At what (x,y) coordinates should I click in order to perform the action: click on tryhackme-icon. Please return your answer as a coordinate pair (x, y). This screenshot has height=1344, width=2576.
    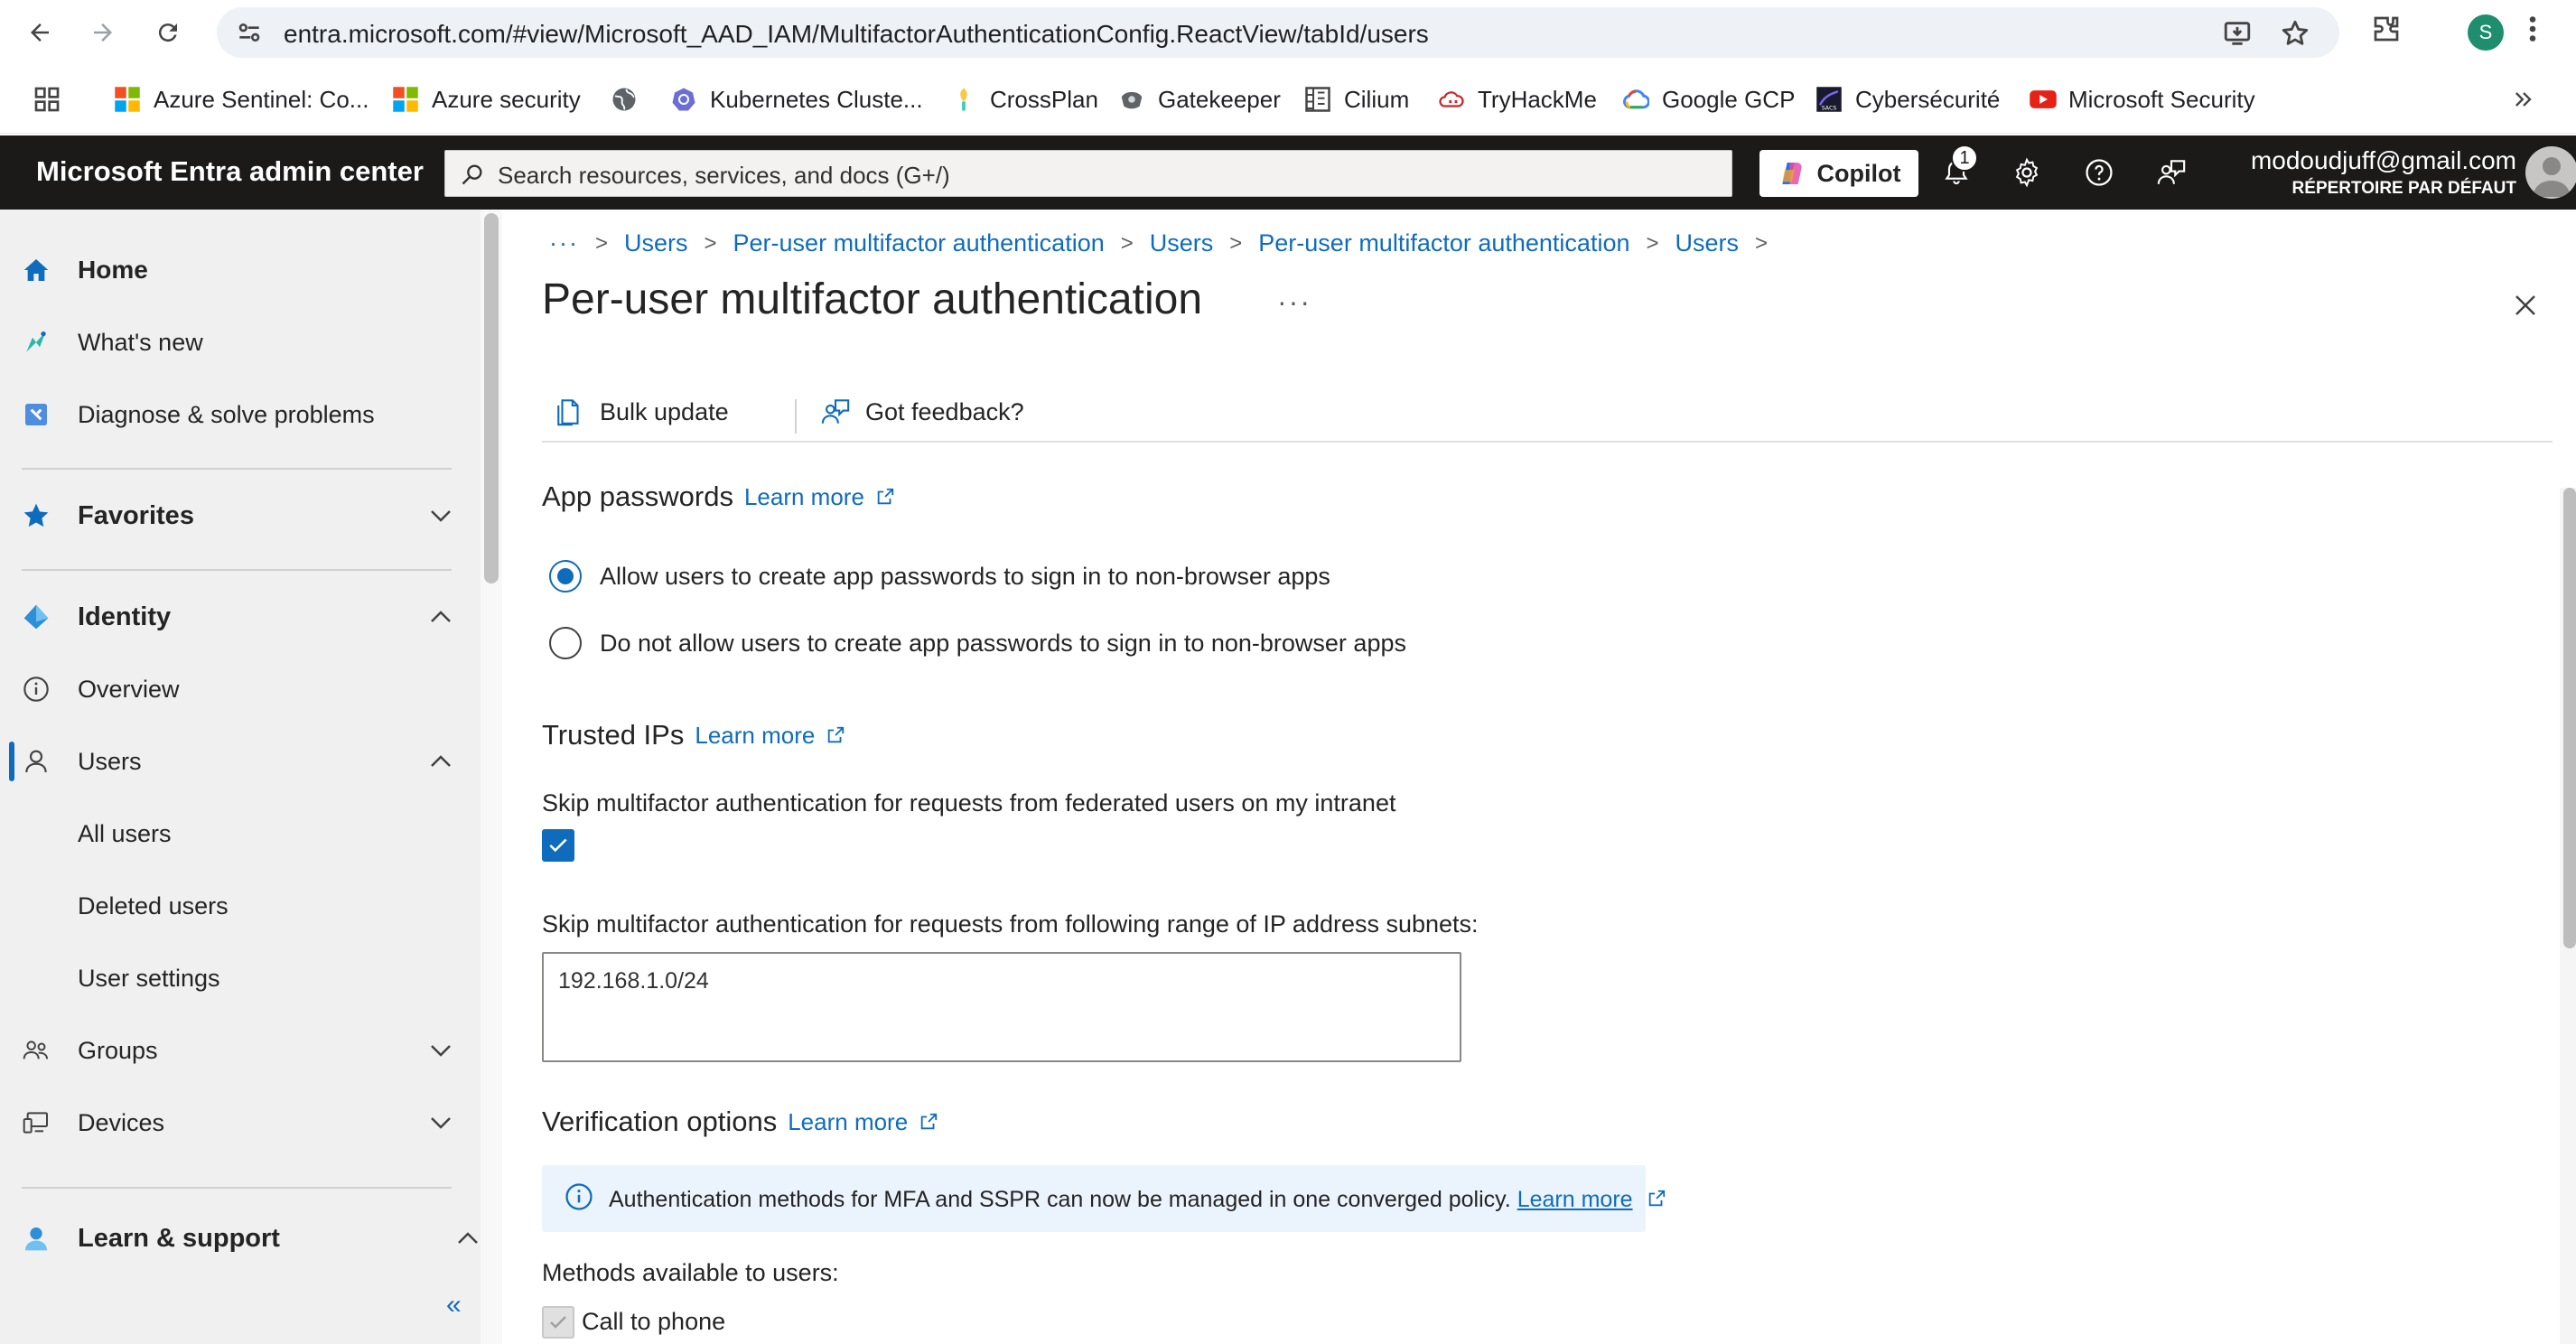
    Looking at the image, I should click on (1452, 99).